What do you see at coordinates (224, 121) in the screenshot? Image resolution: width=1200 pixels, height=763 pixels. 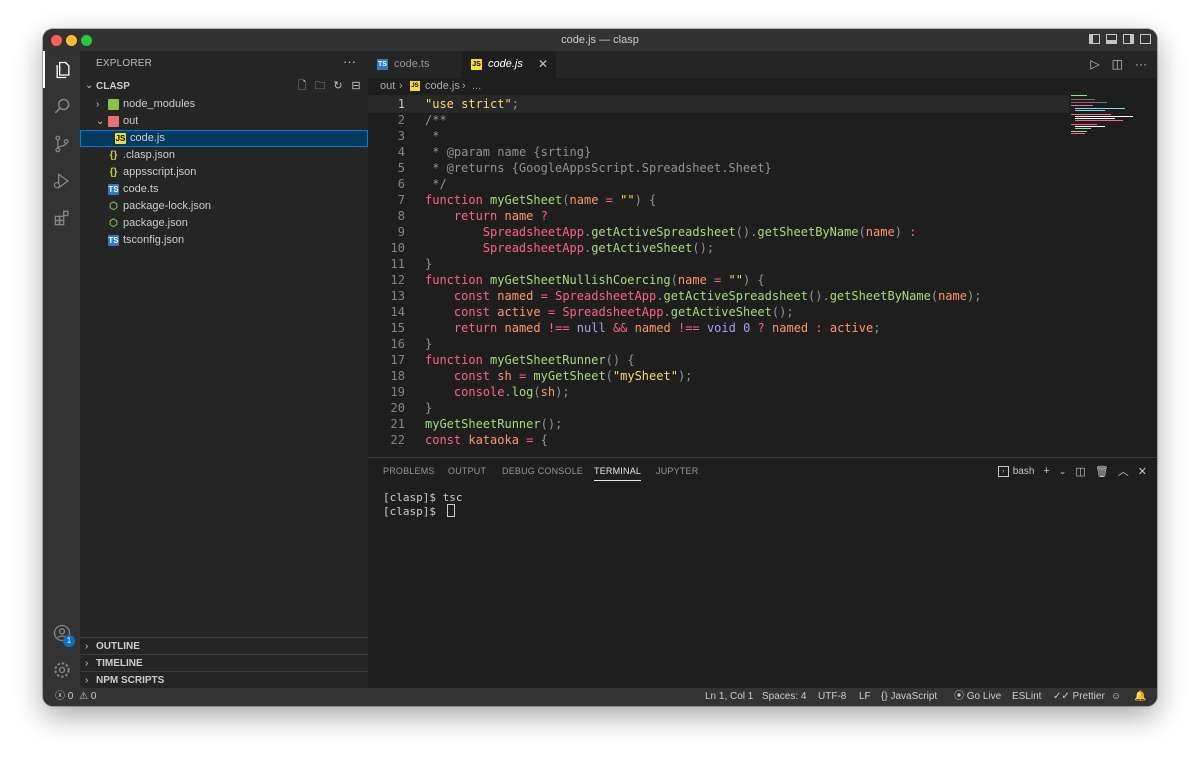 I see `tree-item-out: ⌄ out` at bounding box center [224, 121].